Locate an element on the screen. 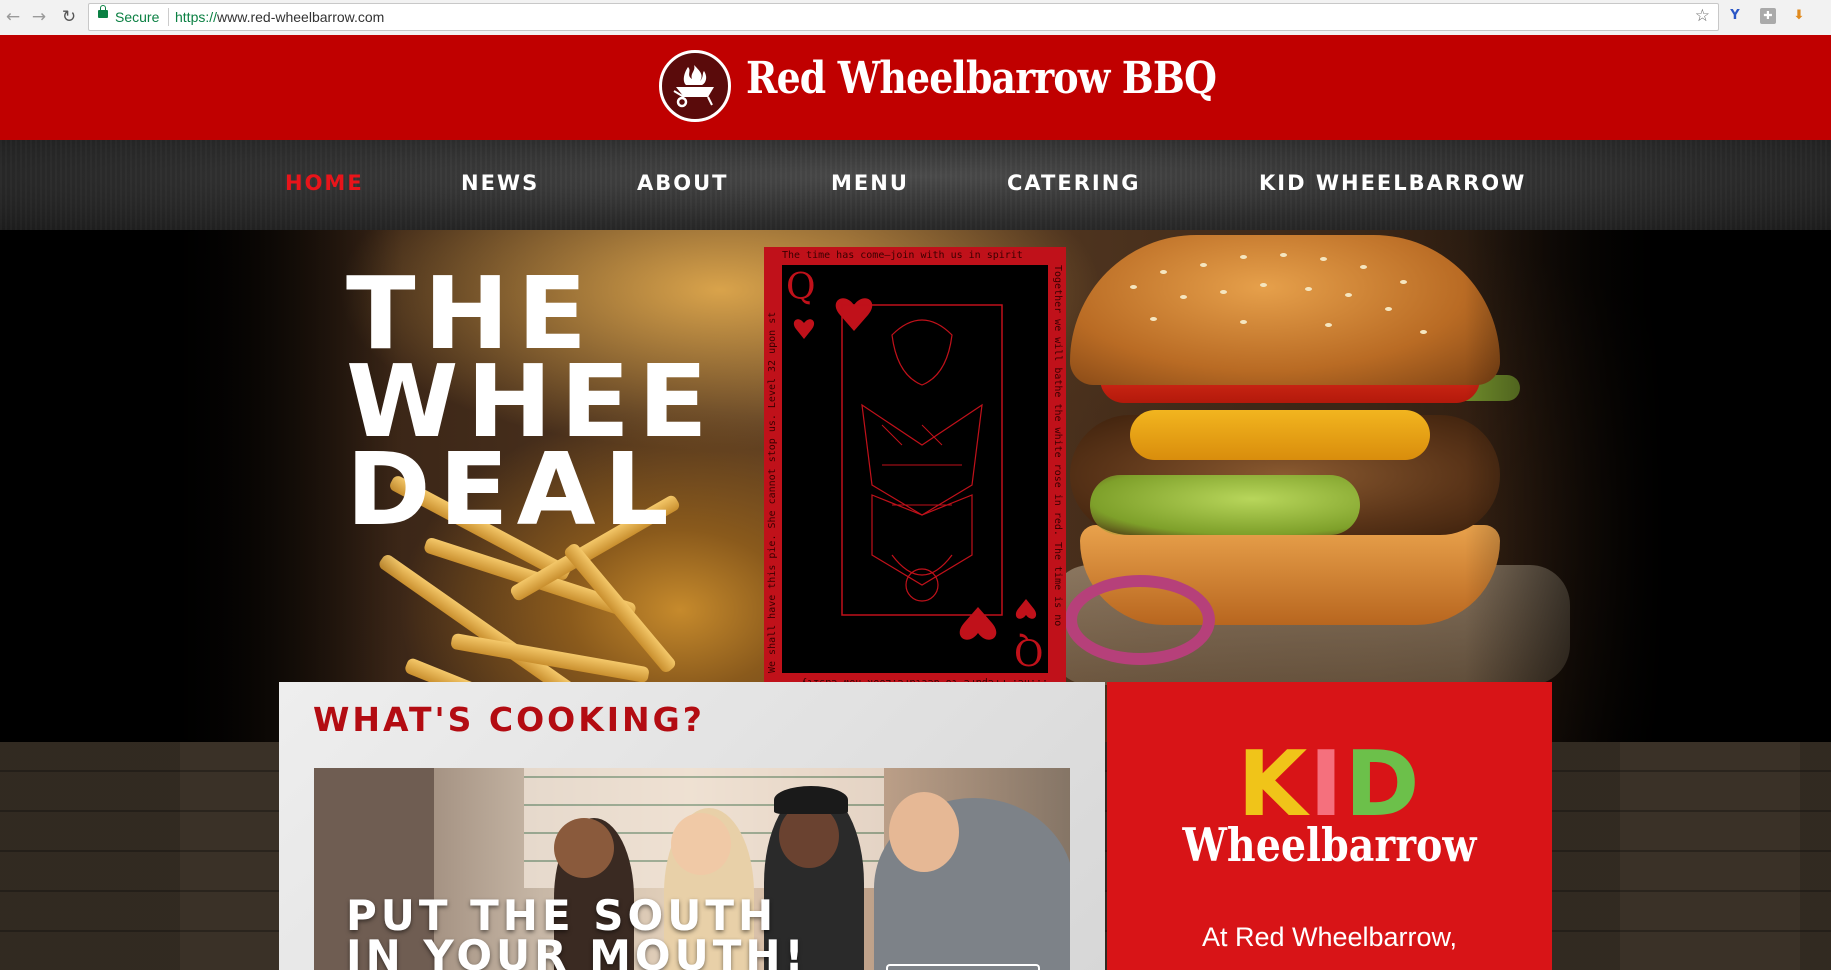 The image size is (1831, 970). secure-label: Secure is located at coordinates (137, 17).